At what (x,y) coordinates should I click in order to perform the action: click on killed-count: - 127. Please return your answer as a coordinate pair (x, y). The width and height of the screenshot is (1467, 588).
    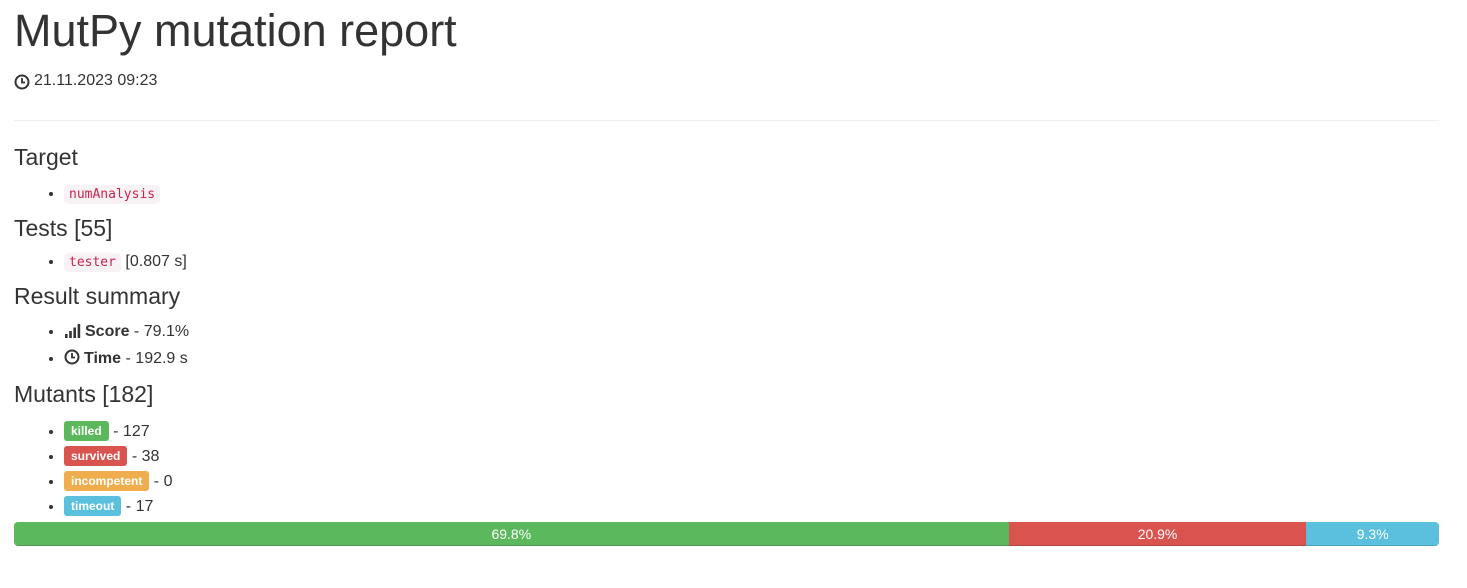
    Looking at the image, I should click on (131, 431).